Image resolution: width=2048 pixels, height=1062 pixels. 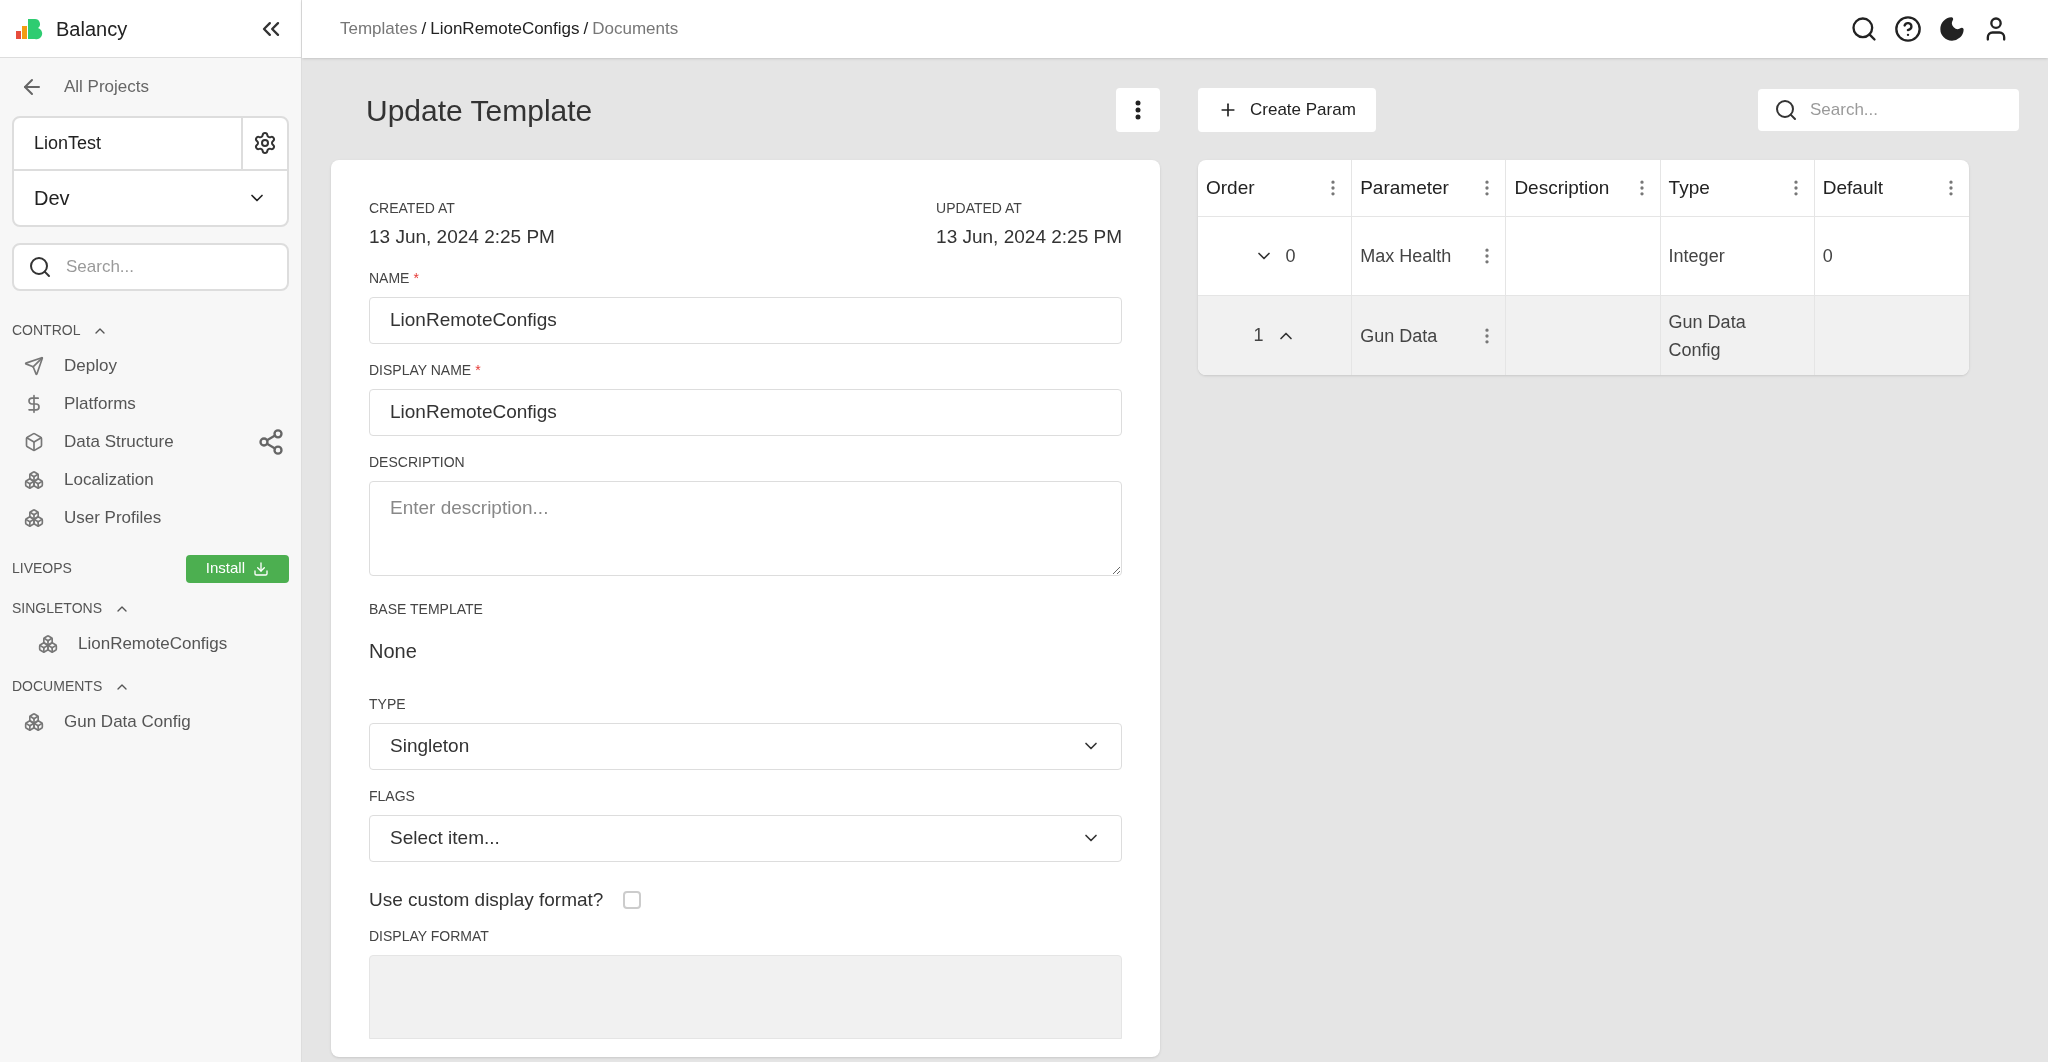 I want to click on box-icon, so click(x=34, y=441).